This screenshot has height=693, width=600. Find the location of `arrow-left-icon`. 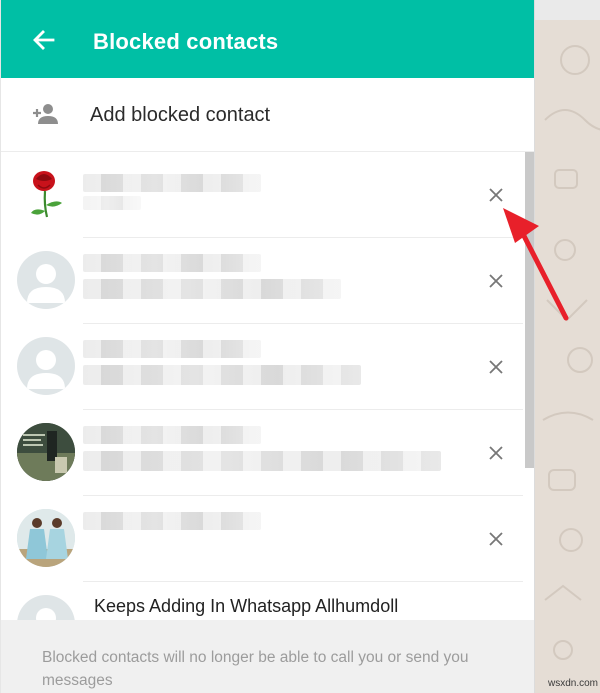

arrow-left-icon is located at coordinates (44, 40).